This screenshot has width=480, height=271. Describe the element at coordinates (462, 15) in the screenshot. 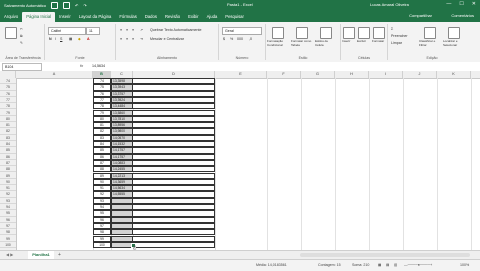

I see `comments-button: Comentários` at that location.